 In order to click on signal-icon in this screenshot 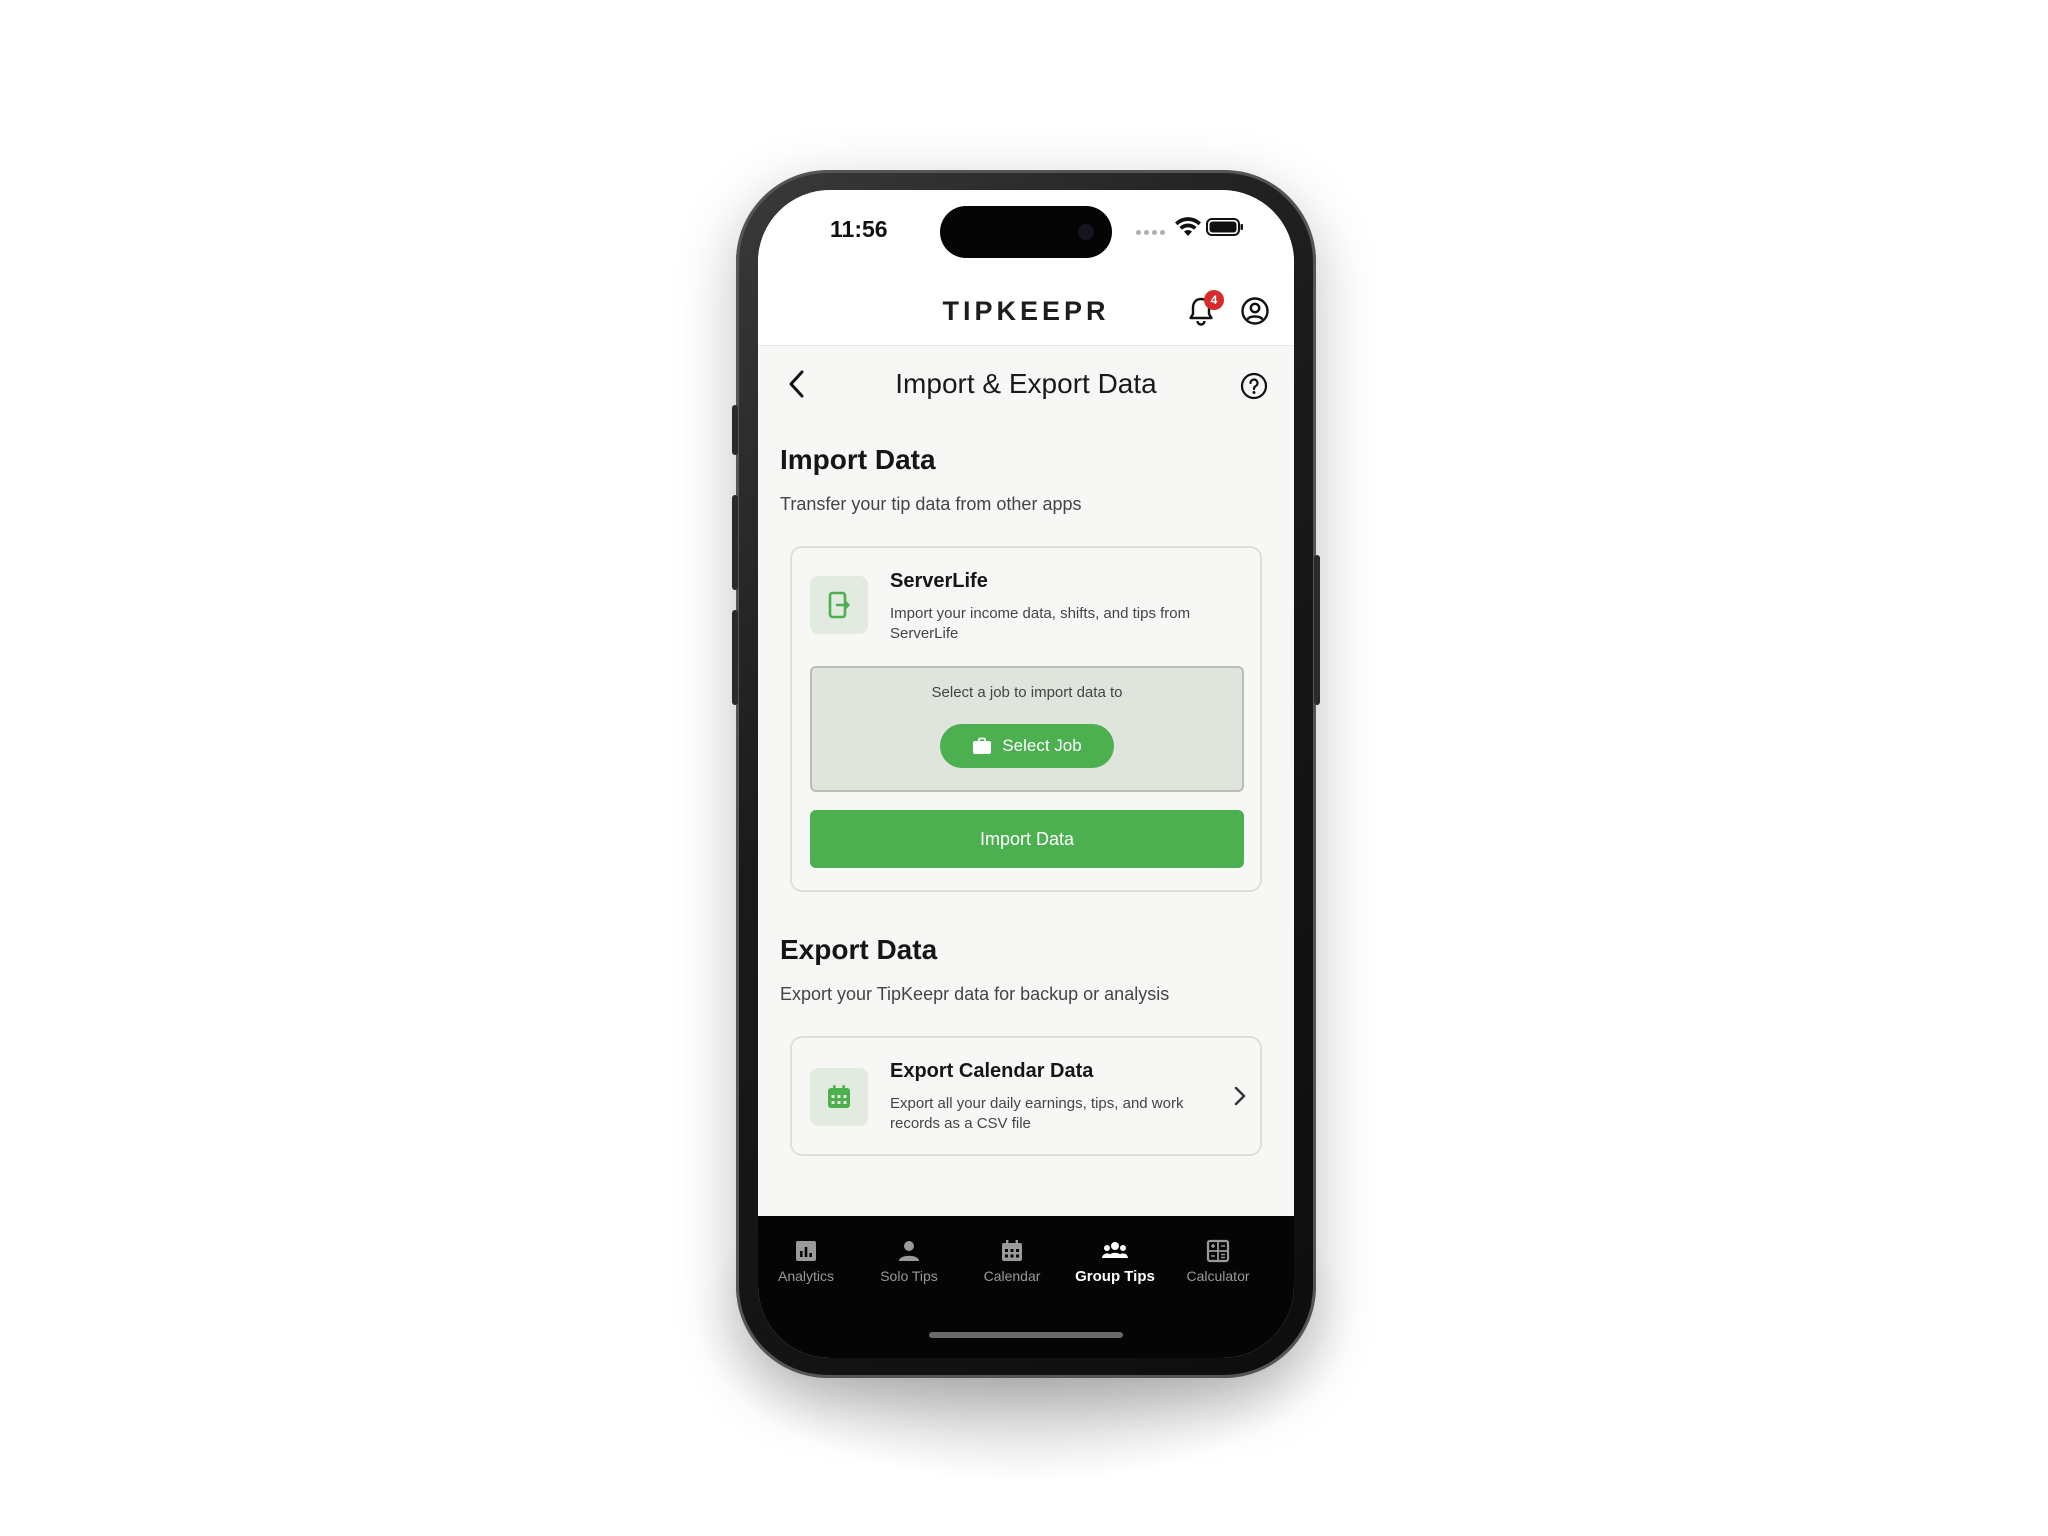, I will do `click(1150, 232)`.